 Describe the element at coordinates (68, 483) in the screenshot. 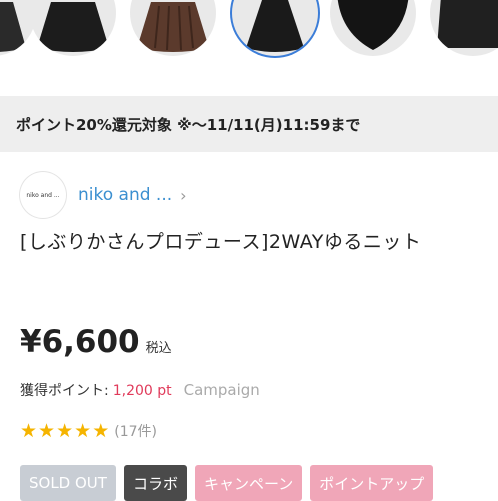

I see `sold-out-tag: SOLD OUT` at that location.